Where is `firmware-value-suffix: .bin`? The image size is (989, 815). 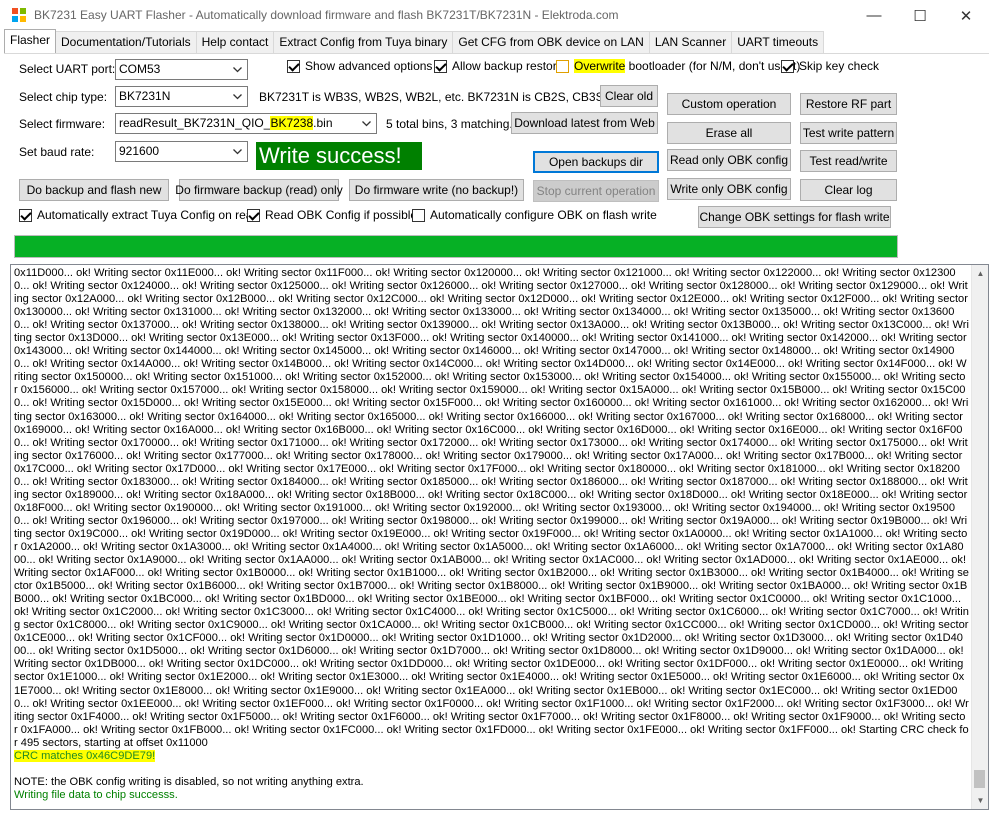
firmware-value-suffix: .bin is located at coordinates (323, 123).